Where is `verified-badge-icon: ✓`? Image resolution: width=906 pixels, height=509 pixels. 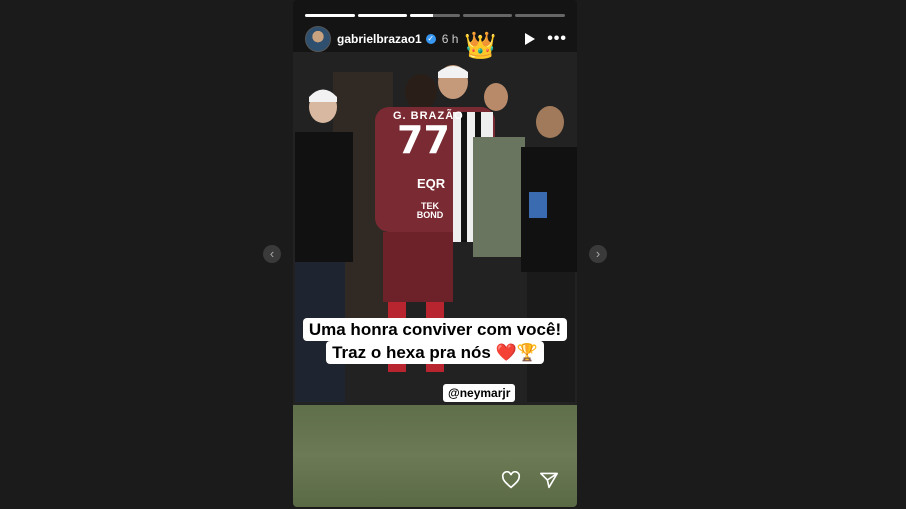 verified-badge-icon: ✓ is located at coordinates (430, 39).